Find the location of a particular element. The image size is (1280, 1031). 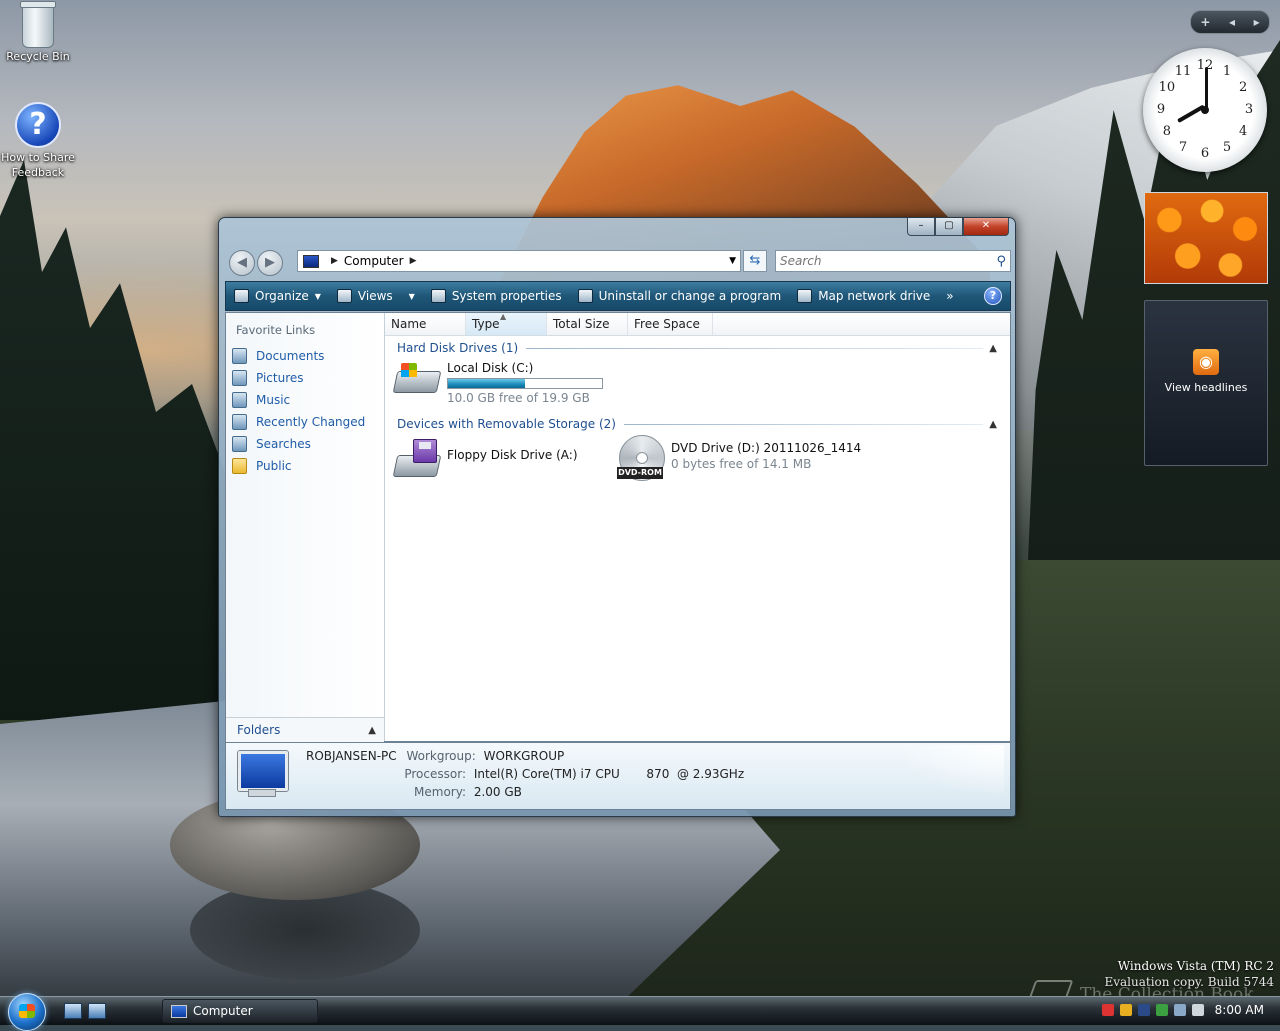

breadcrumb-chevron-icon: ▶ is located at coordinates (413, 261).